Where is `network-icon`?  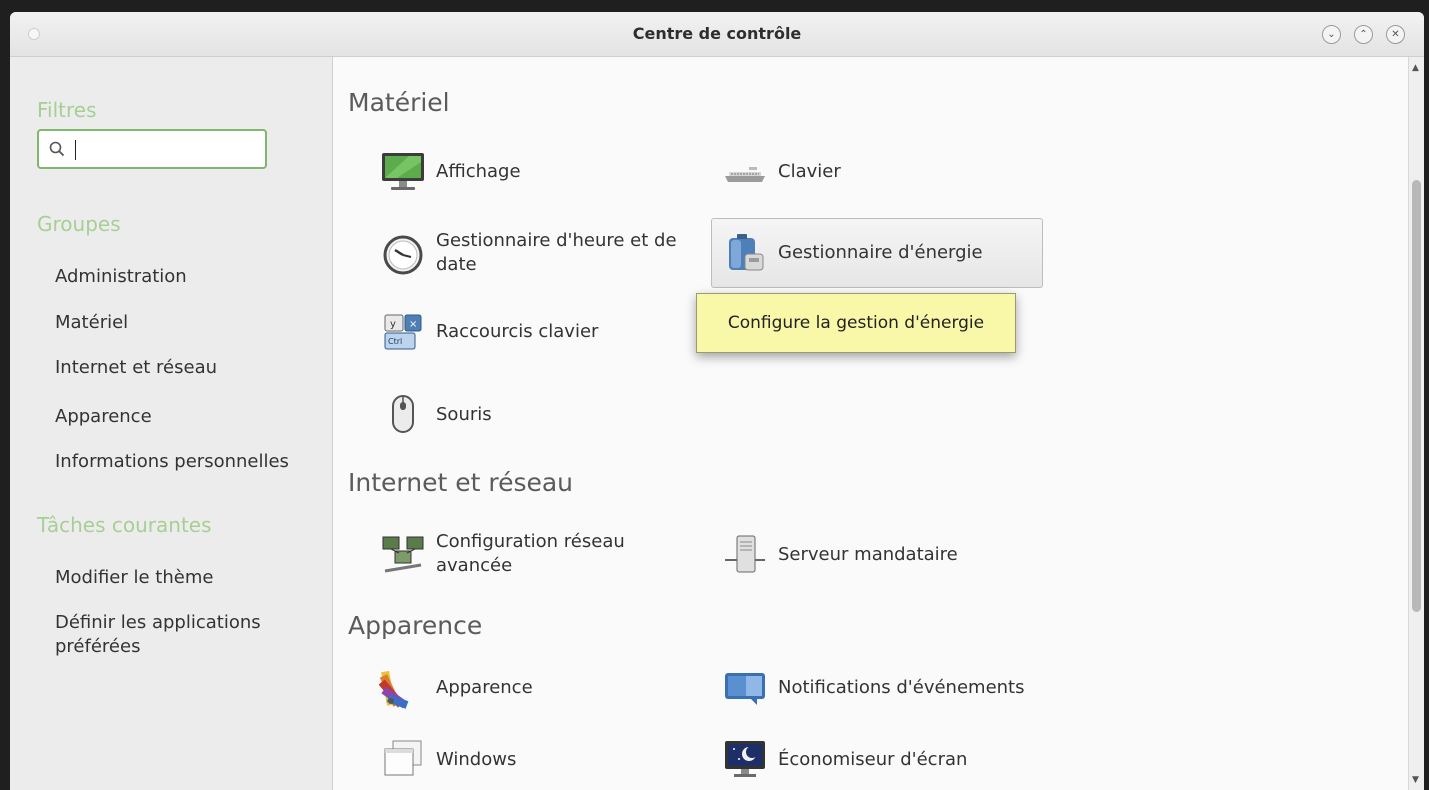 network-icon is located at coordinates (403, 554).